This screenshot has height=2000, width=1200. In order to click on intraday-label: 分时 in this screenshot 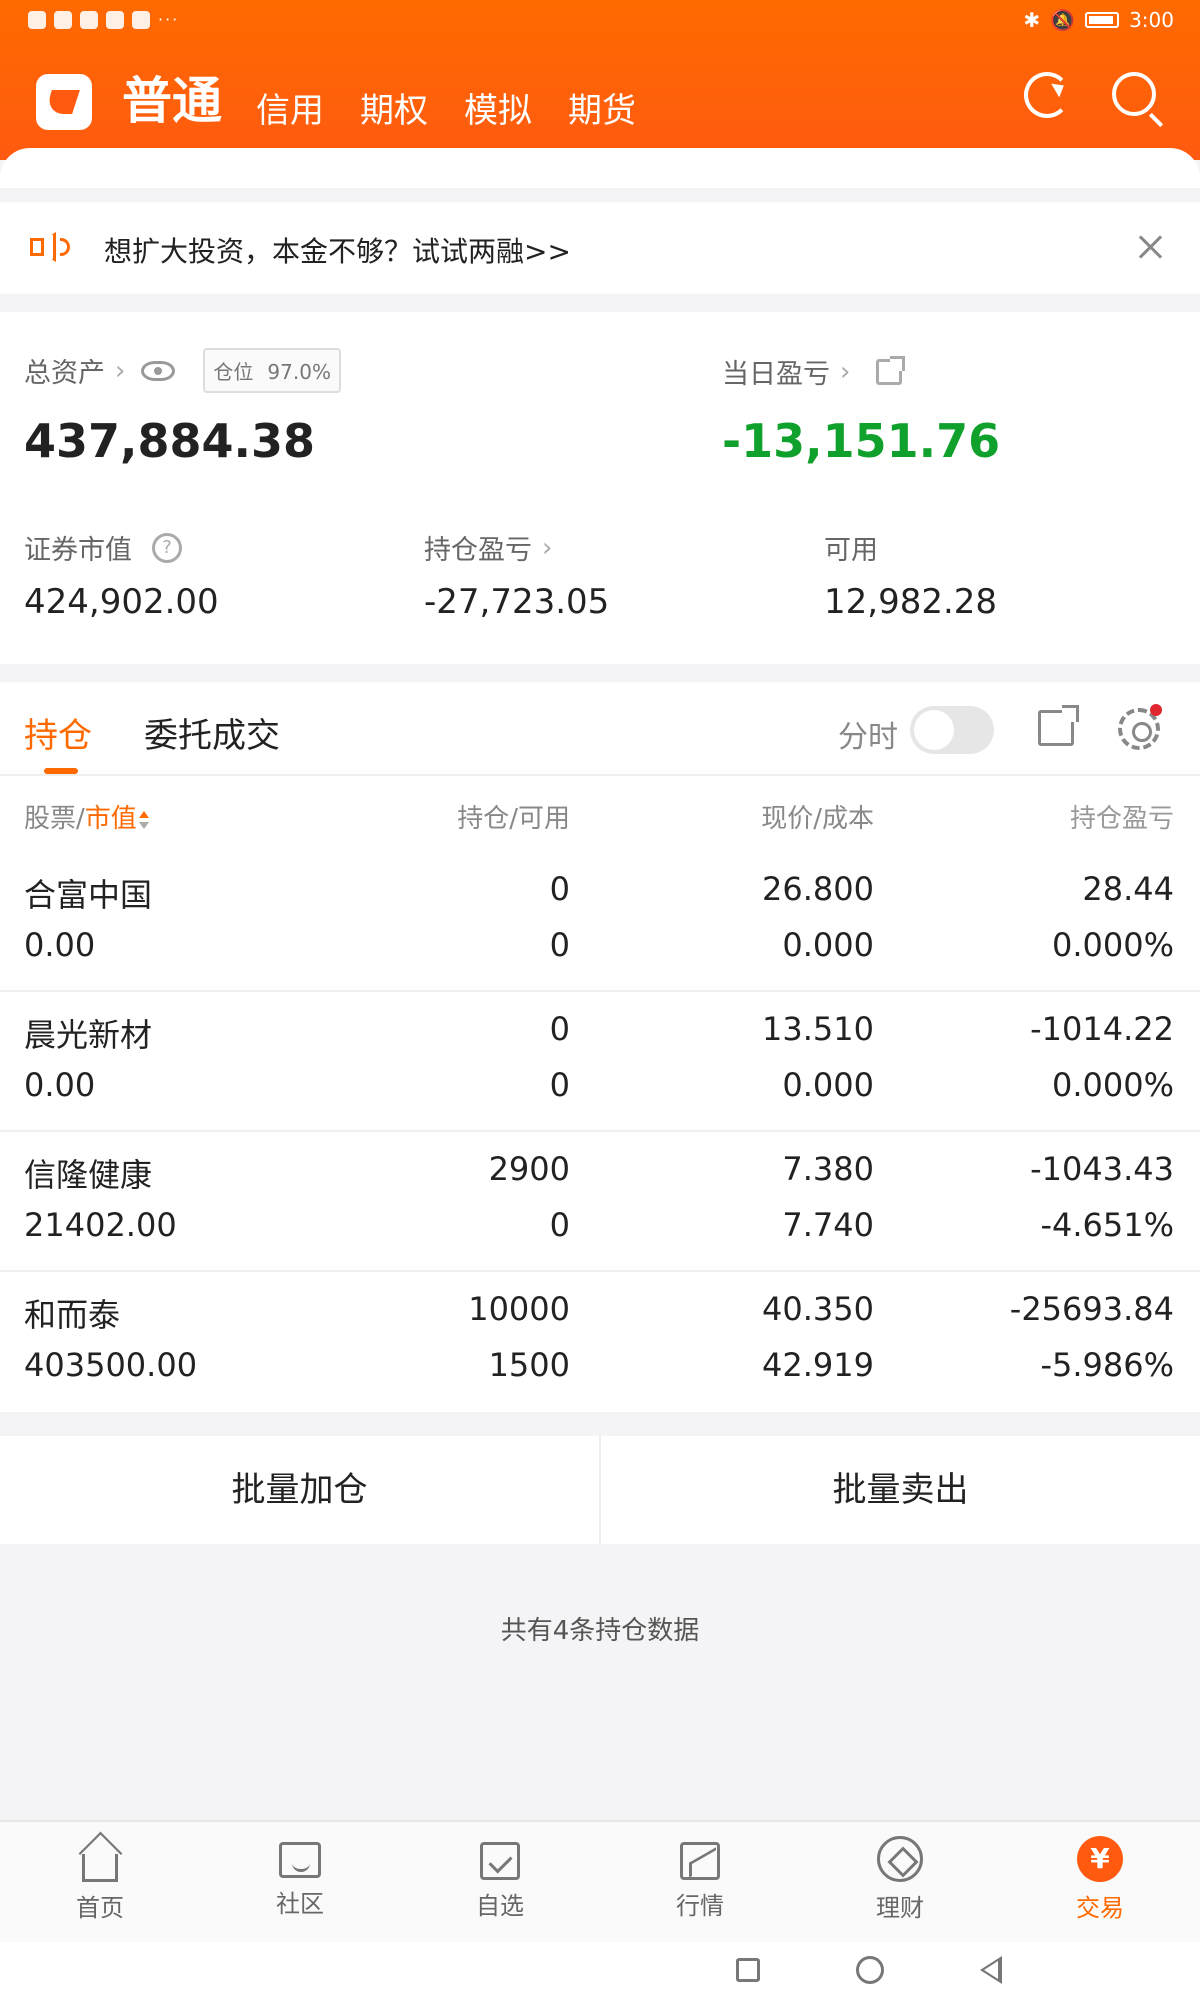, I will do `click(868, 737)`.